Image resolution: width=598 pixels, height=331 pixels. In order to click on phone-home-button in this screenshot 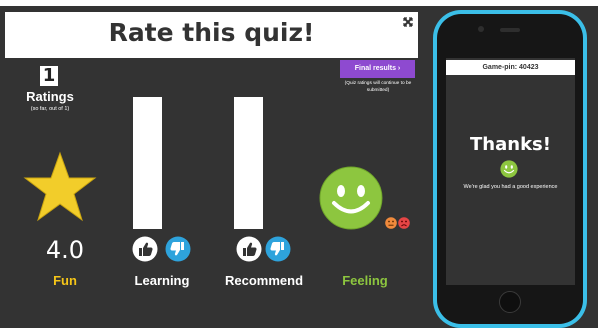, I will do `click(510, 302)`.